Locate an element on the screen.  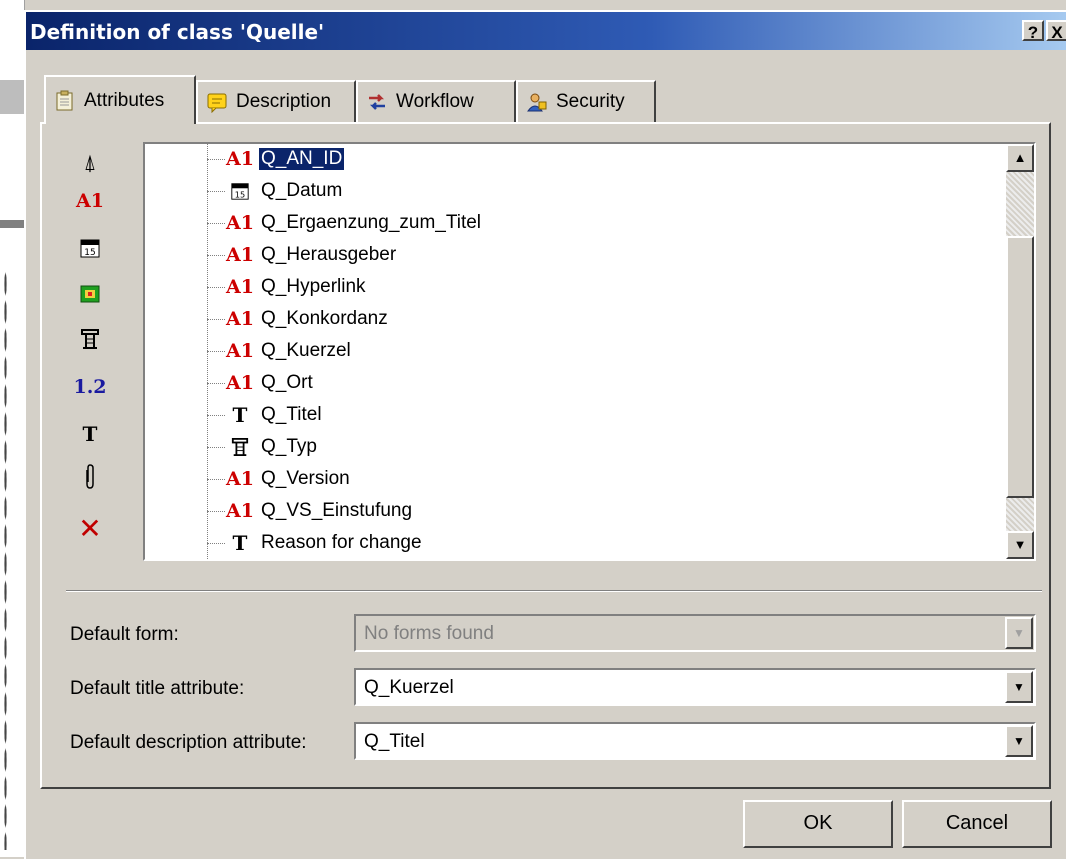
number-attribute-icon: 1.2 is located at coordinates (90, 387).